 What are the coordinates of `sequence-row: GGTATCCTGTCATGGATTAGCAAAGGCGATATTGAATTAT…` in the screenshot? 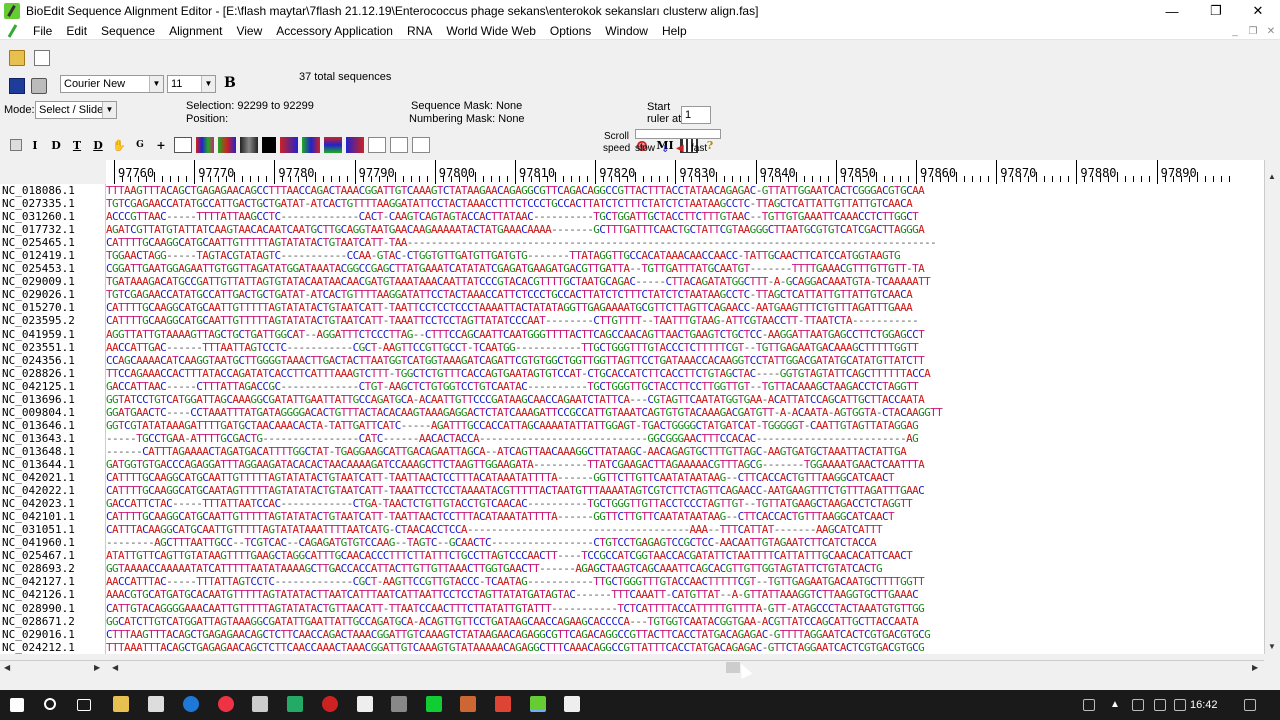 It's located at (685, 399).